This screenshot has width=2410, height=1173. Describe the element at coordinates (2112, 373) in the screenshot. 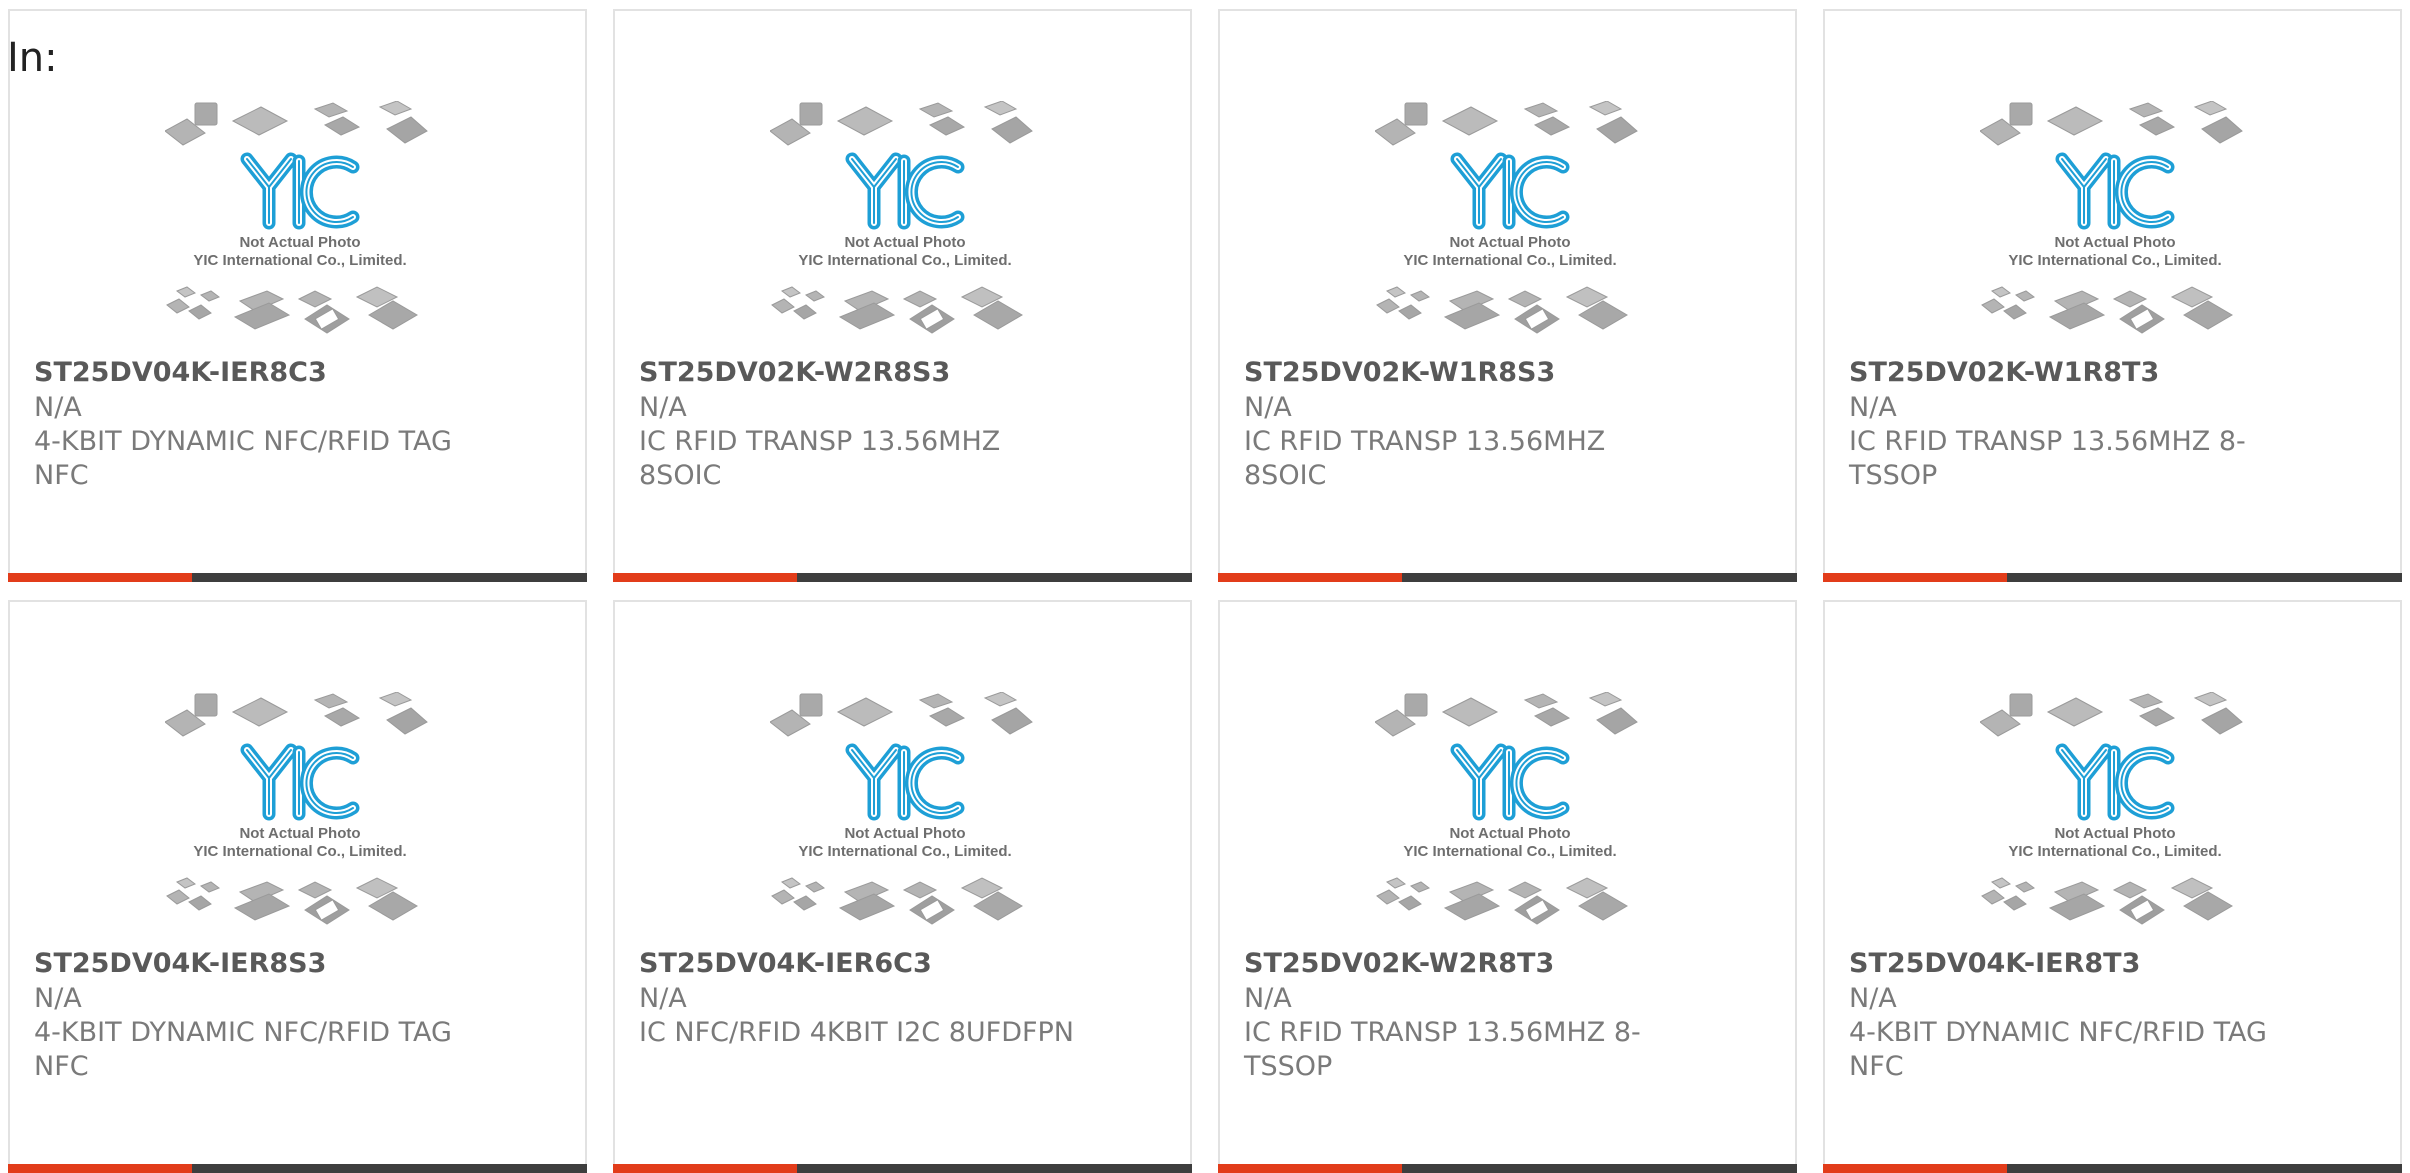

I see `part-number-link: ST25DV02K-W1R8T3` at that location.